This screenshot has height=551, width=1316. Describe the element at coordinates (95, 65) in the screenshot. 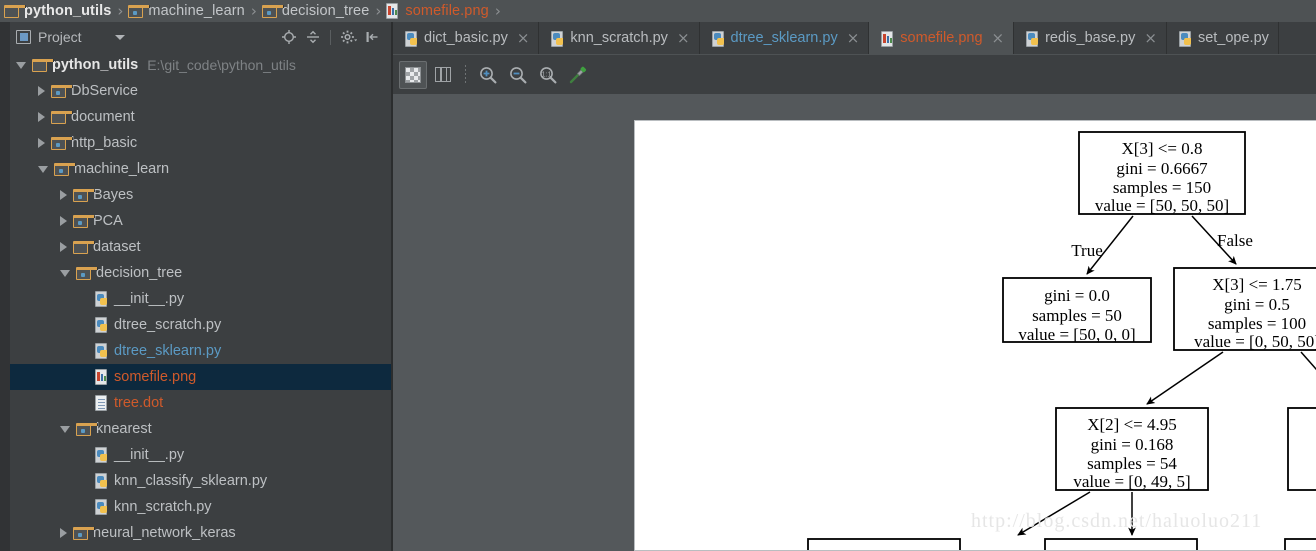

I see `tree-row-label: python_utils` at that location.